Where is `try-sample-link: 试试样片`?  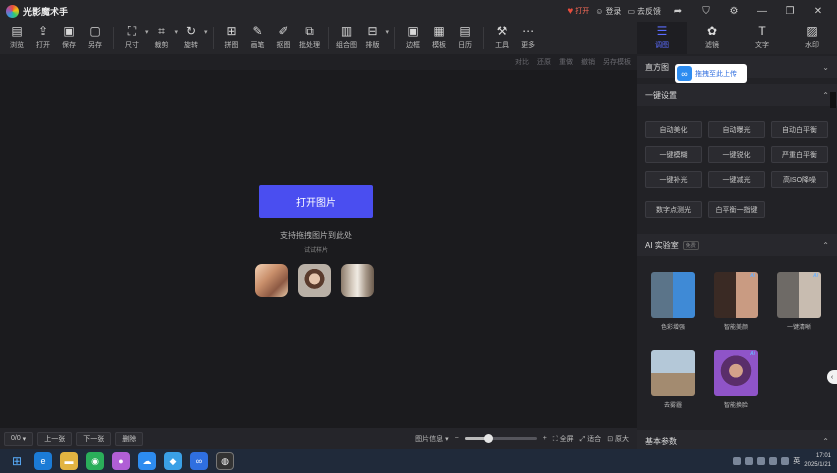 try-sample-link: 试试样片 is located at coordinates (316, 249).